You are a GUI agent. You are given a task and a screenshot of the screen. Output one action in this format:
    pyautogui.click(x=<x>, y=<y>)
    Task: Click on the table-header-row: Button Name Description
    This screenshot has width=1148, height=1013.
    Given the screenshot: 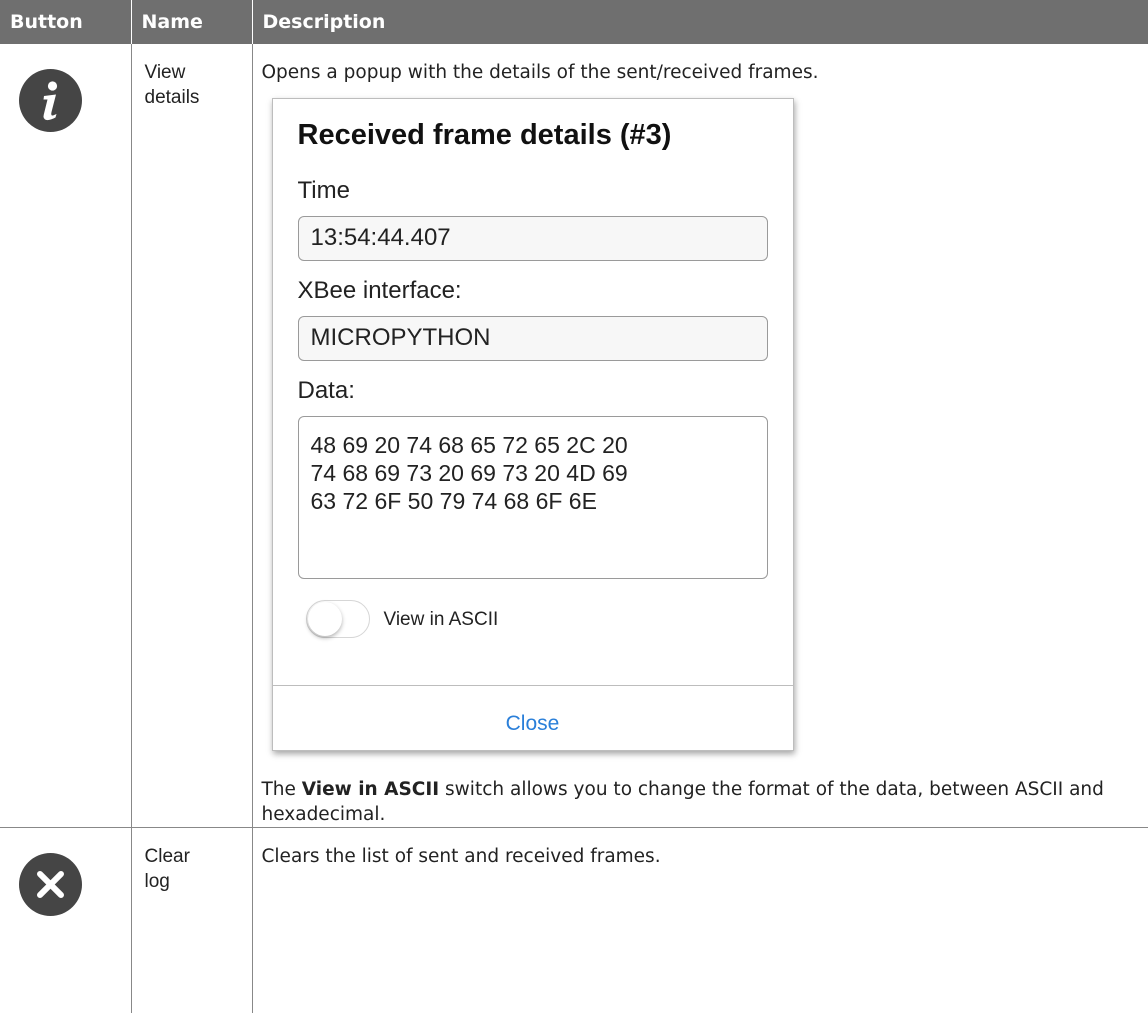 What is the action you would take?
    pyautogui.click(x=574, y=22)
    